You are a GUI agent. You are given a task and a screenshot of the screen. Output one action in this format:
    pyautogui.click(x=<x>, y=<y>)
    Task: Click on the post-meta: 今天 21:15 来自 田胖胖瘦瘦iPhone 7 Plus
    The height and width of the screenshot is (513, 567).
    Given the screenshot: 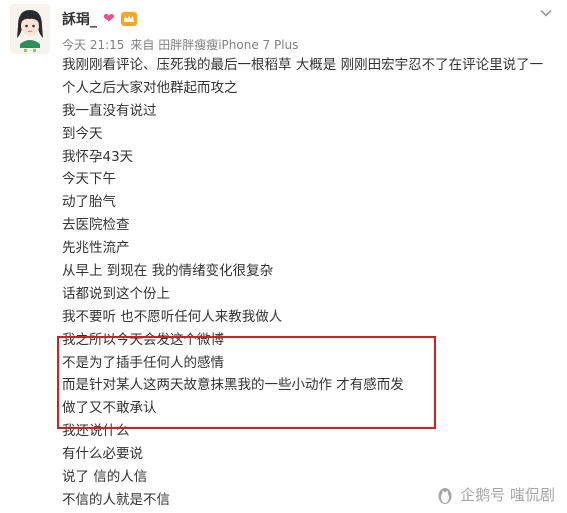 What is the action you would take?
    pyautogui.click(x=180, y=44)
    